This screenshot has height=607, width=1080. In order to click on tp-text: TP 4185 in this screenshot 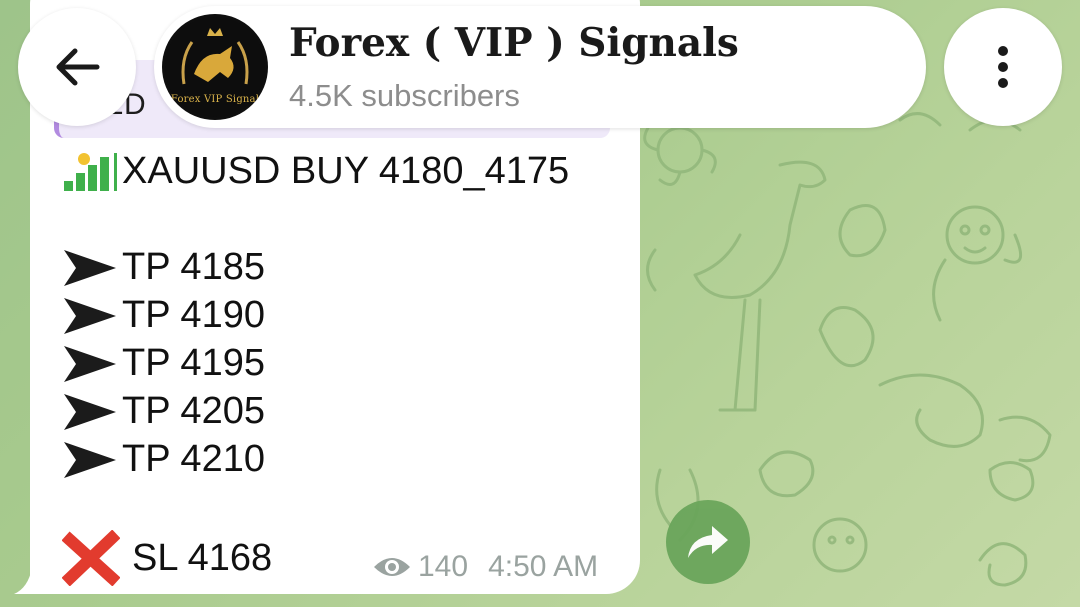, I will do `click(193, 267)`.